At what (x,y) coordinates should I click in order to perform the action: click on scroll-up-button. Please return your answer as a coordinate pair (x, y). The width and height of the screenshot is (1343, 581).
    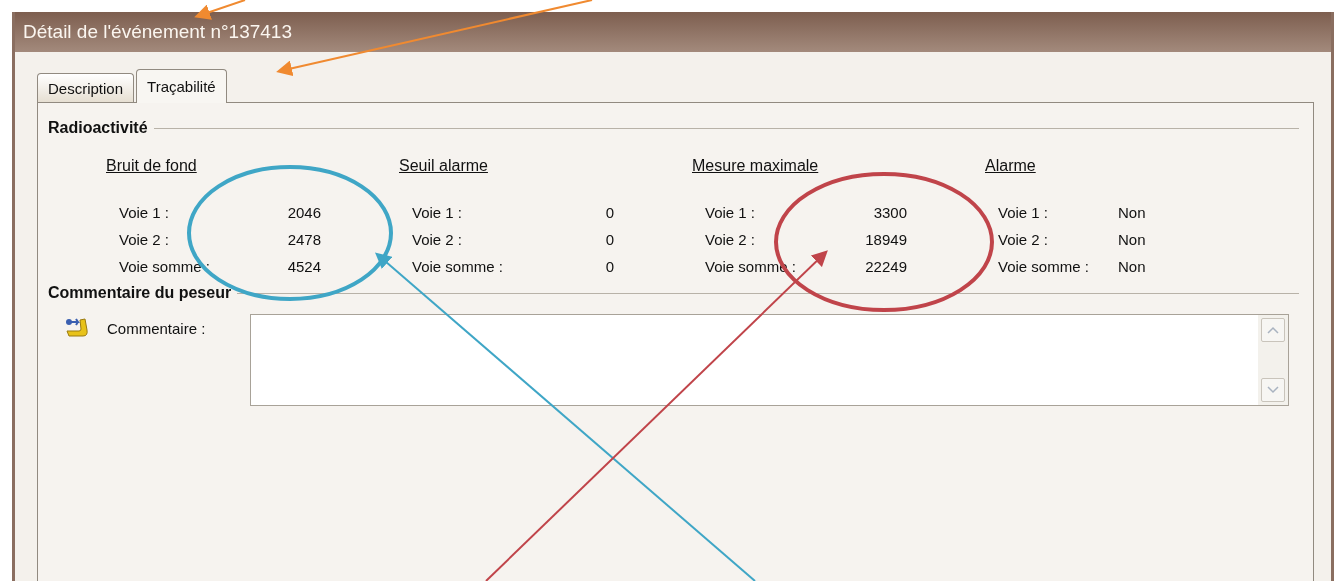
    Looking at the image, I should click on (1273, 330).